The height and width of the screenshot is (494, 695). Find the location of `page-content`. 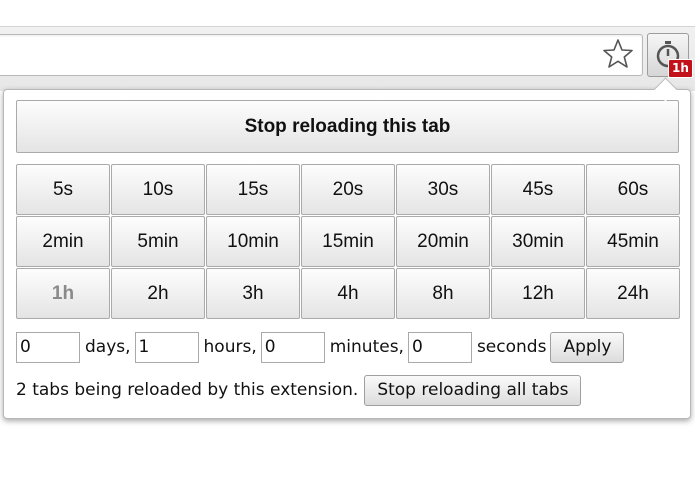

page-content is located at coordinates (347, 457).